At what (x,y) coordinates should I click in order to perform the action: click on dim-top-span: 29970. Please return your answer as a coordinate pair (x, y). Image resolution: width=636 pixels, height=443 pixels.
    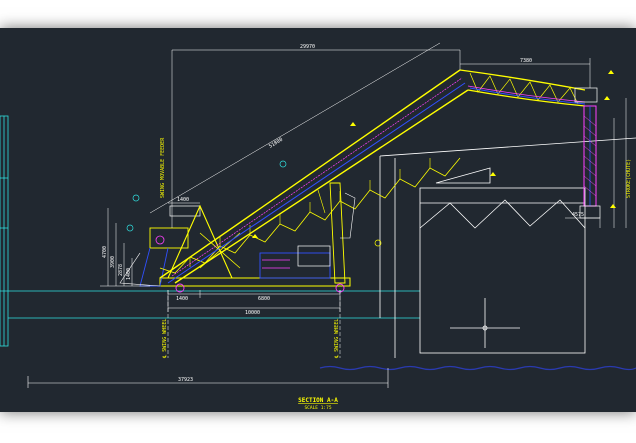
    Looking at the image, I should click on (307, 47).